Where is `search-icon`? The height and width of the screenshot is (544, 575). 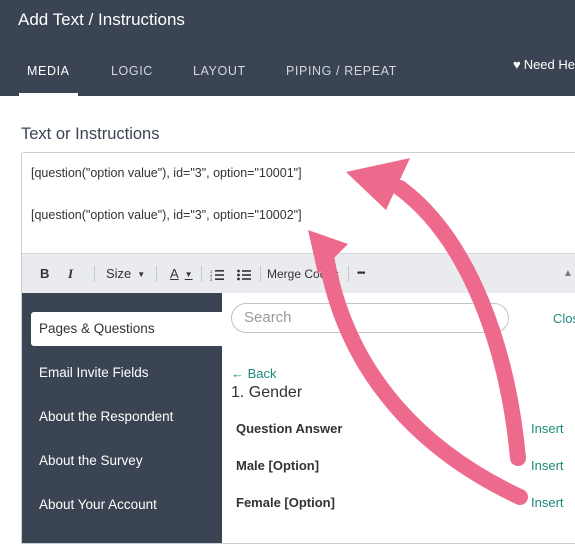 search-icon is located at coordinates (491, 318).